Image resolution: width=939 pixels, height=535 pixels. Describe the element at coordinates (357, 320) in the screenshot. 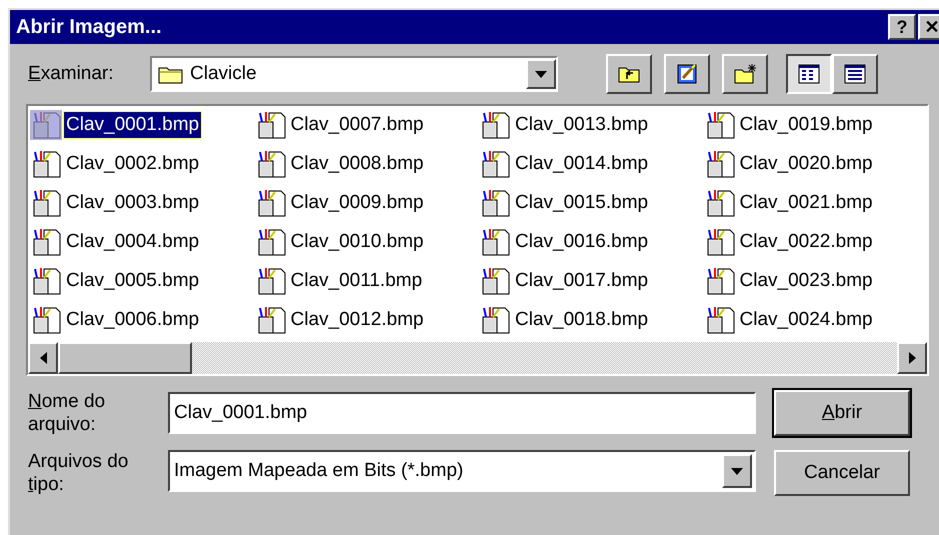

I see `file-item: Clav_0012.bmp` at that location.